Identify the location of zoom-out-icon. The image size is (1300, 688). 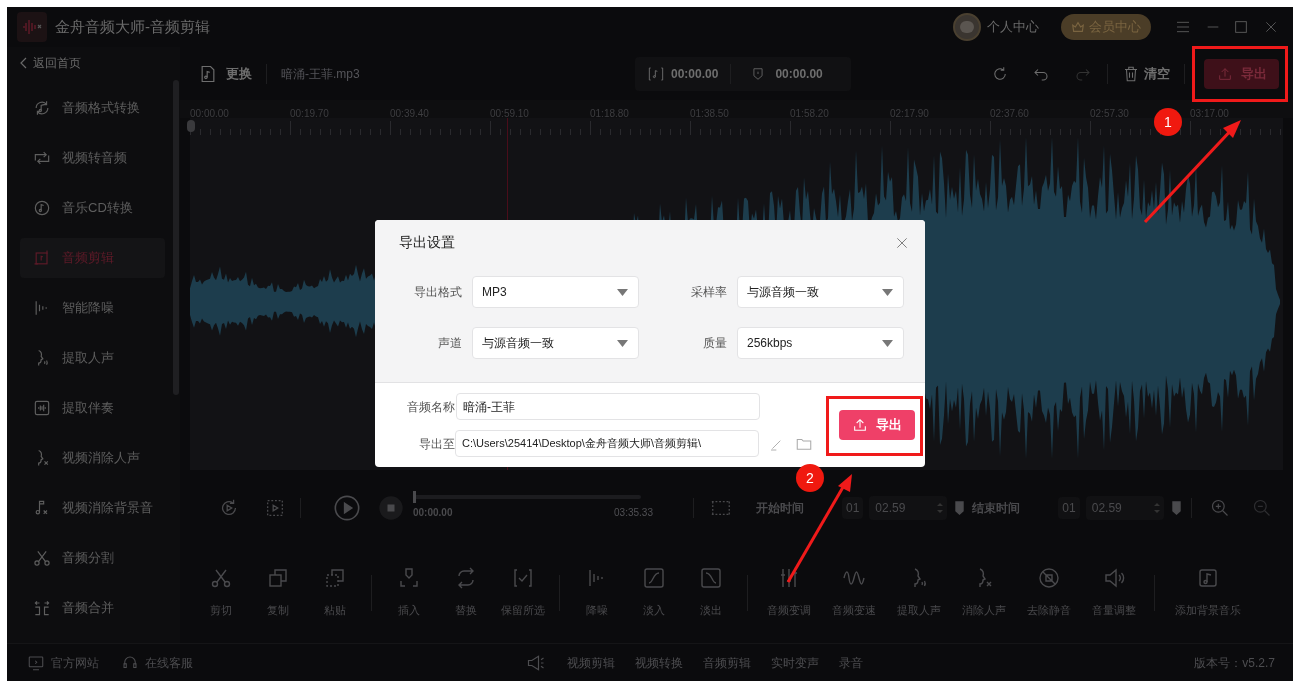
(1261, 507).